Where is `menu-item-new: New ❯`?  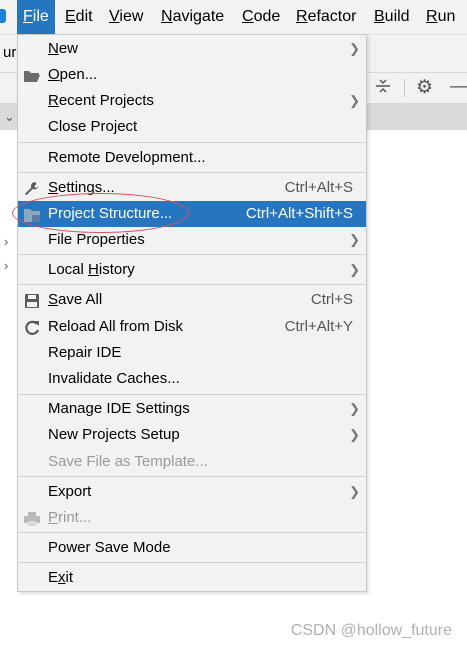
menu-item-new: New ❯ is located at coordinates (192, 49).